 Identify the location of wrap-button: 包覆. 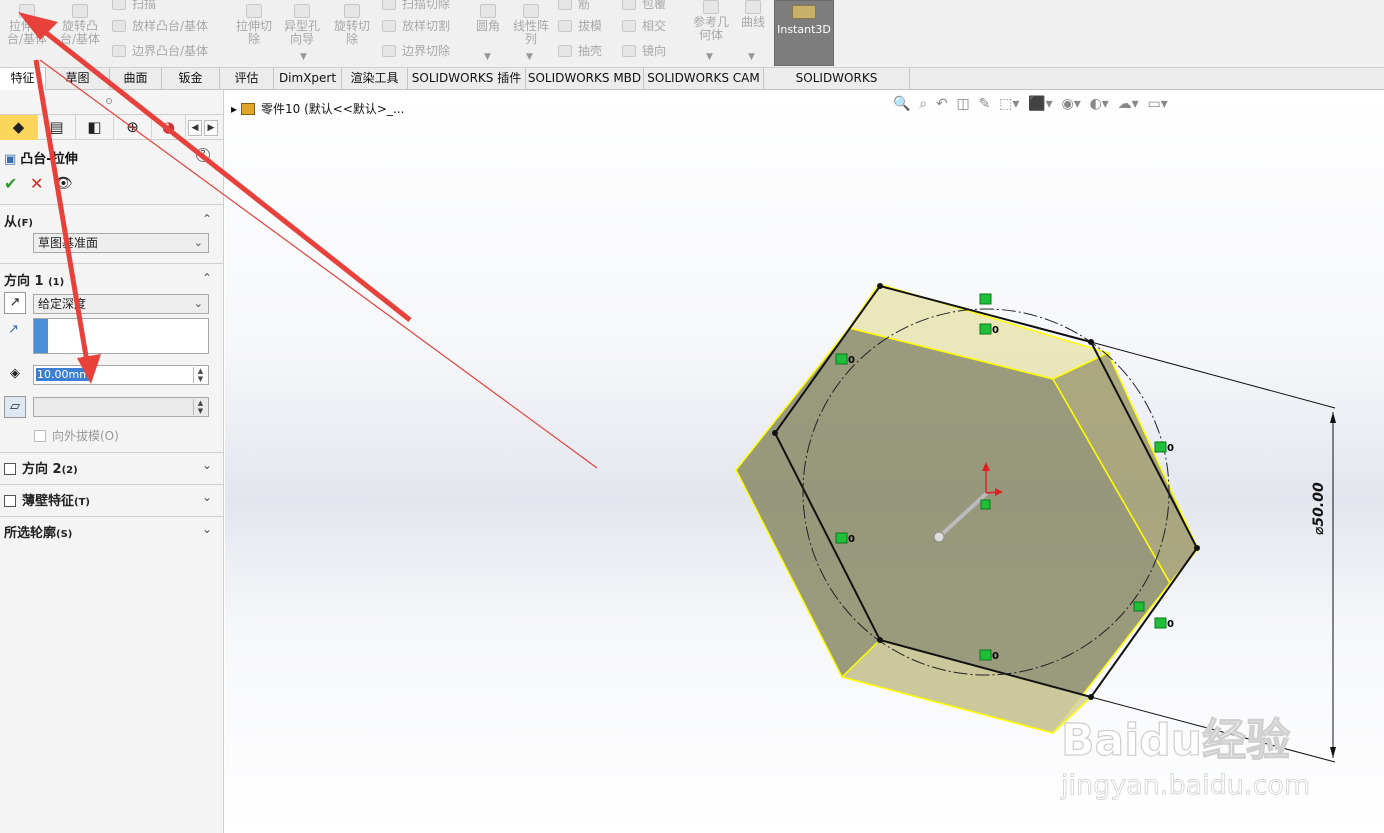
(644, 7).